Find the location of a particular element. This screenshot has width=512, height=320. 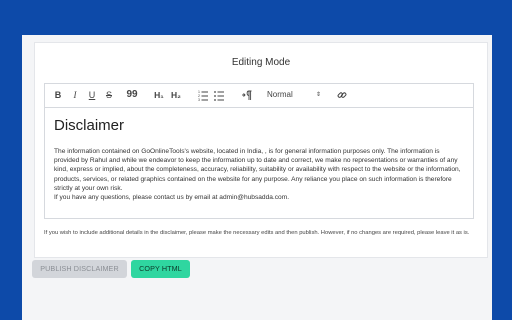

select-arrows-icon: ⇕ is located at coordinates (318, 95).